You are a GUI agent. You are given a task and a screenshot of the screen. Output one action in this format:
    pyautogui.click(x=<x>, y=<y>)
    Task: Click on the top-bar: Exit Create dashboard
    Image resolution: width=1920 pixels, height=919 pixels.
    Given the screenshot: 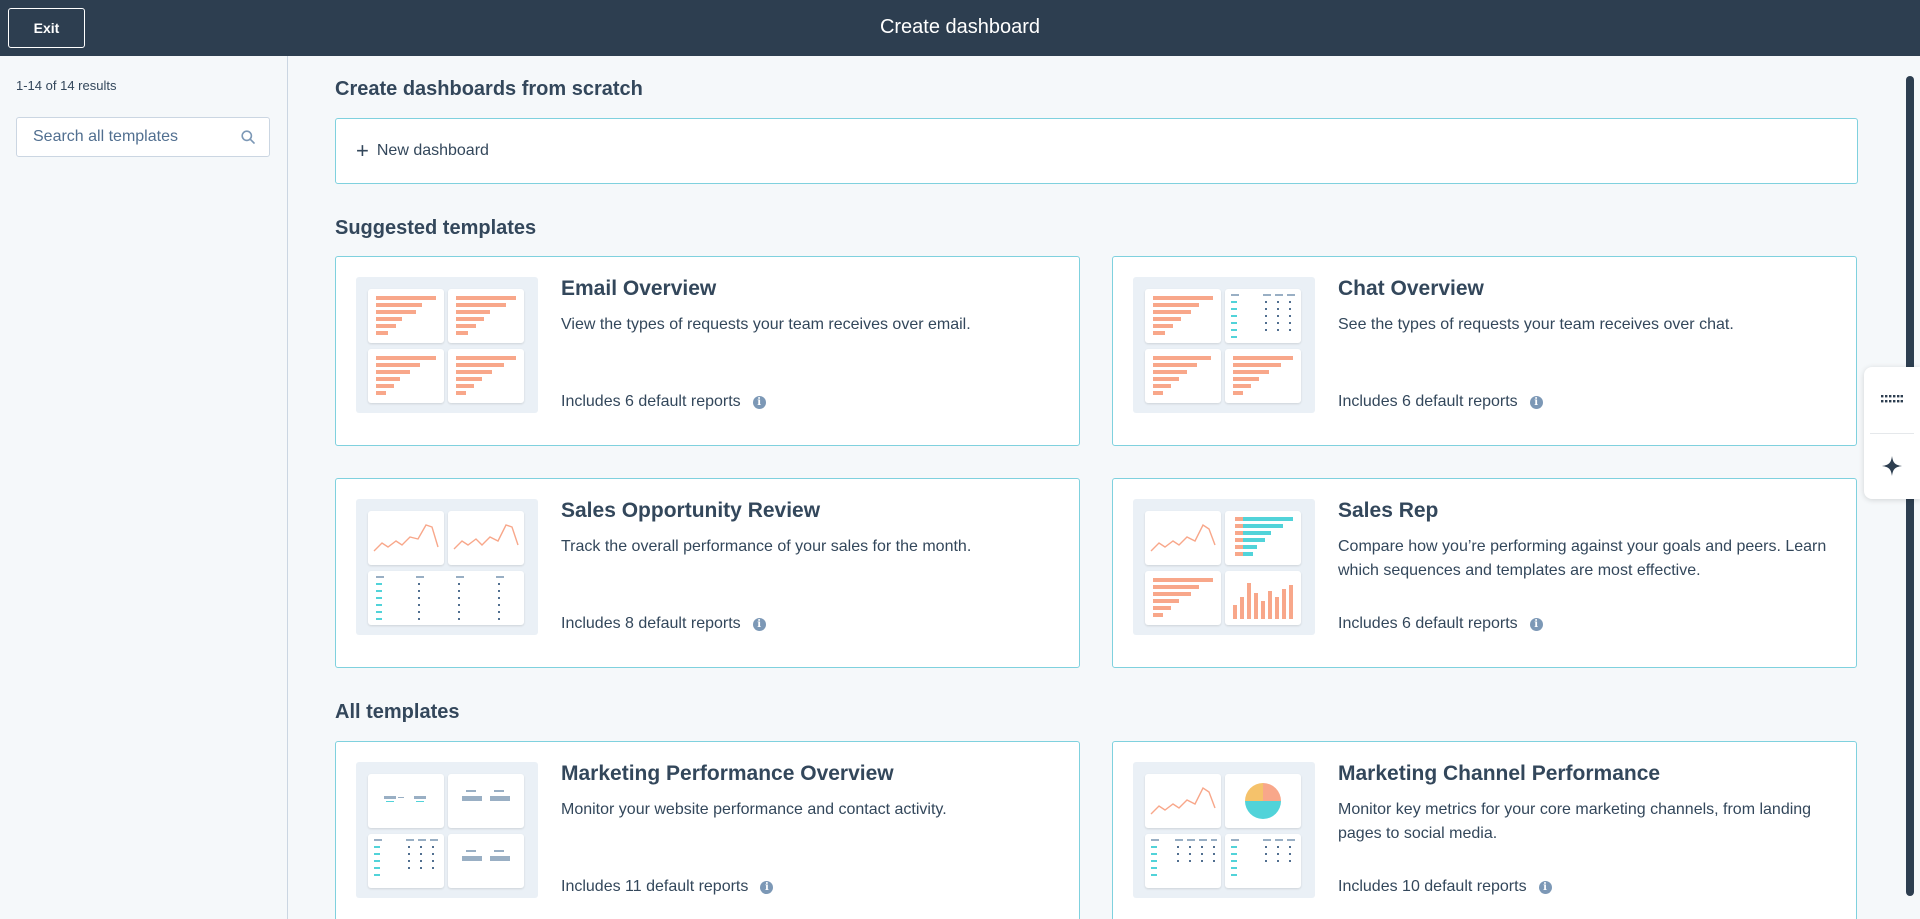 What is the action you would take?
    pyautogui.click(x=960, y=28)
    